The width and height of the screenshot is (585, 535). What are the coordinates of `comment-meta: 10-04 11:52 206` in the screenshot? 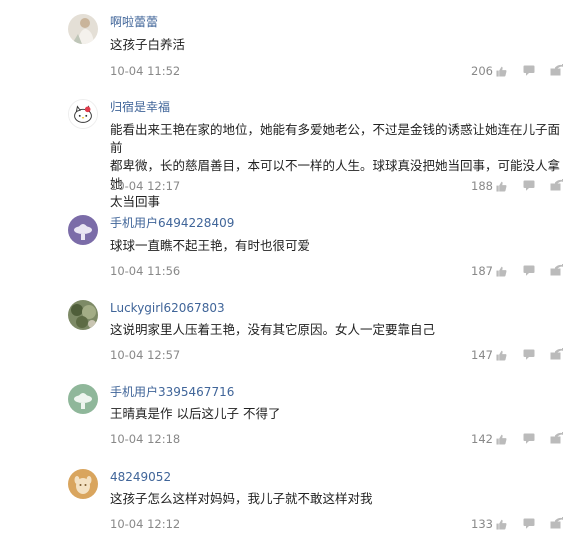 It's located at (340, 71).